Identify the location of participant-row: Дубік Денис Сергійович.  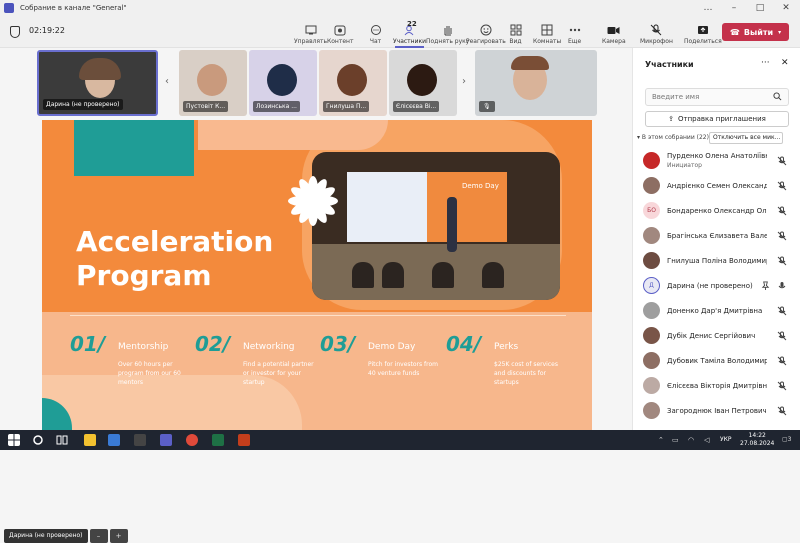
(716, 335).